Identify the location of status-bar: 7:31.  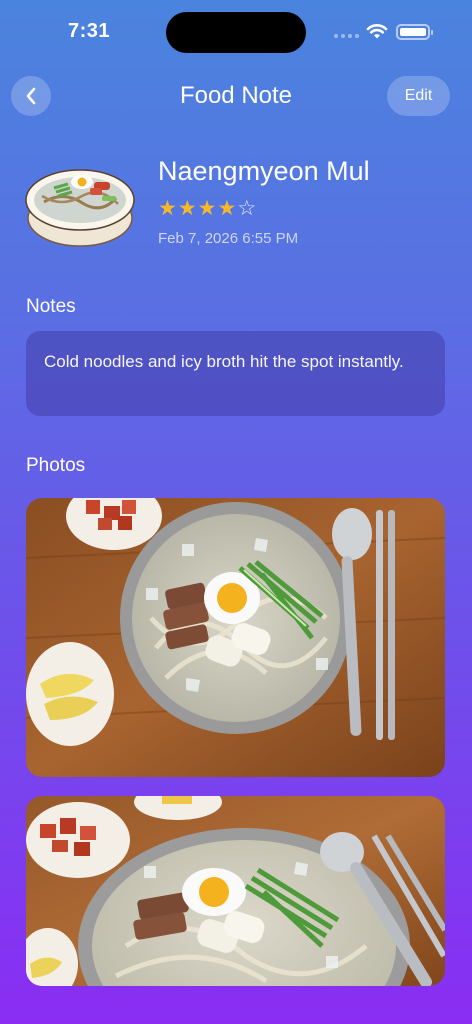
(236, 31).